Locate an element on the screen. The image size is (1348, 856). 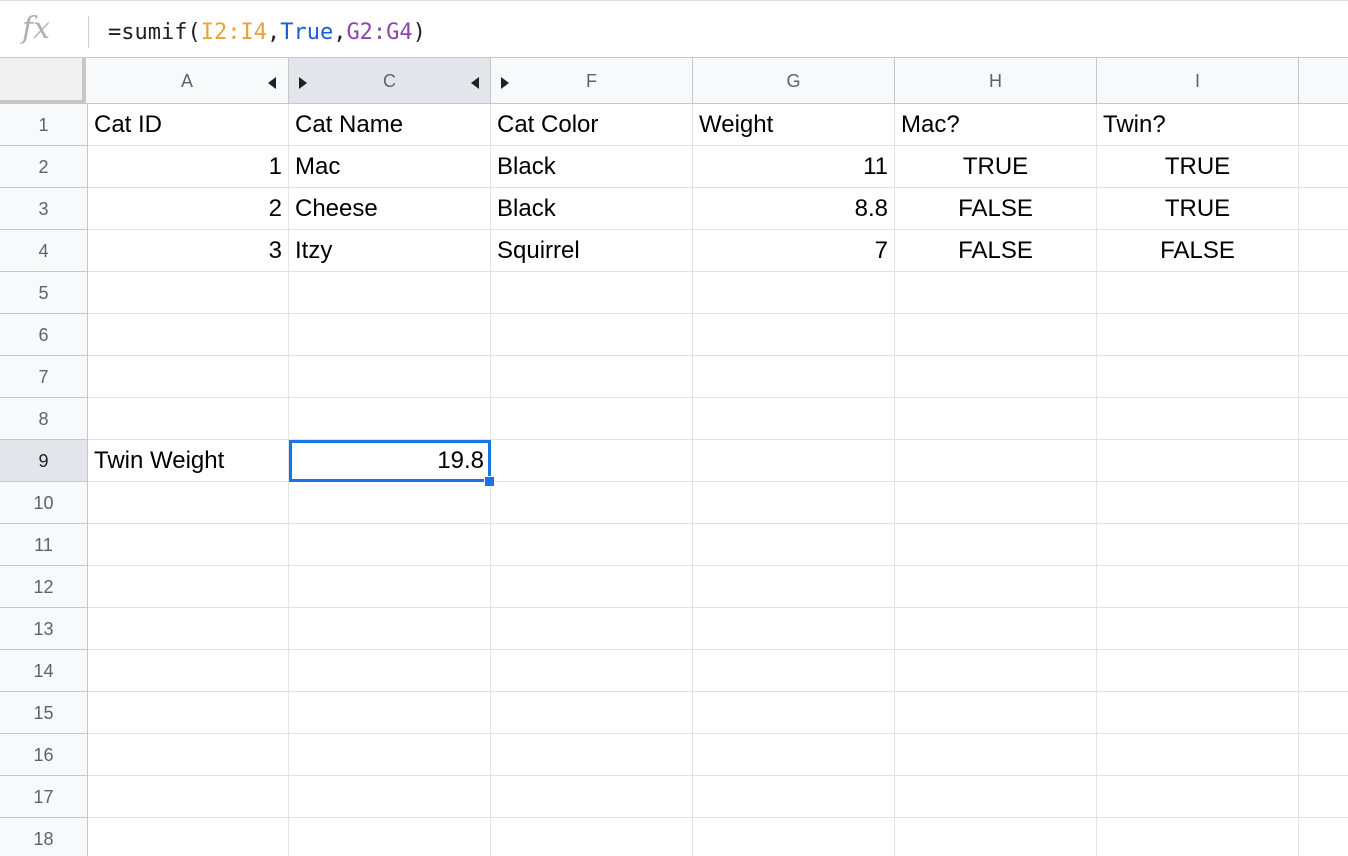
cell-h1: Mac? is located at coordinates (996, 125).